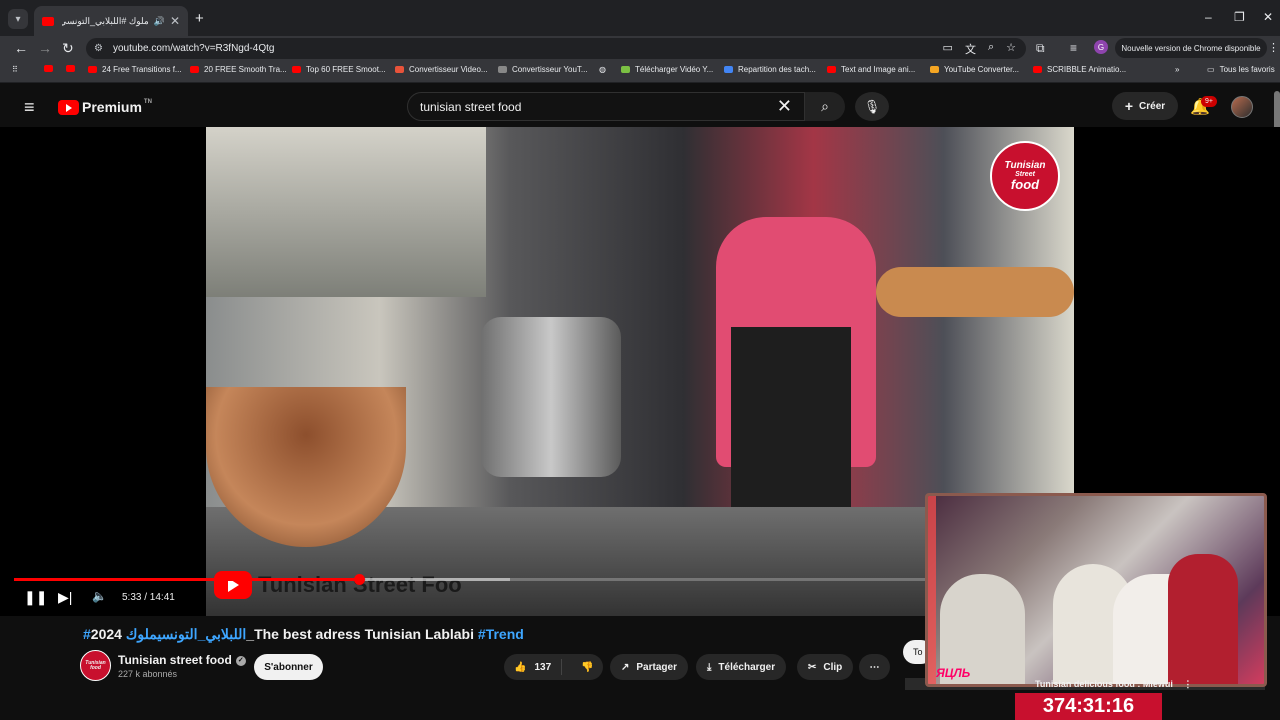  What do you see at coordinates (1239, 17) in the screenshot?
I see `restore-button: ❐` at bounding box center [1239, 17].